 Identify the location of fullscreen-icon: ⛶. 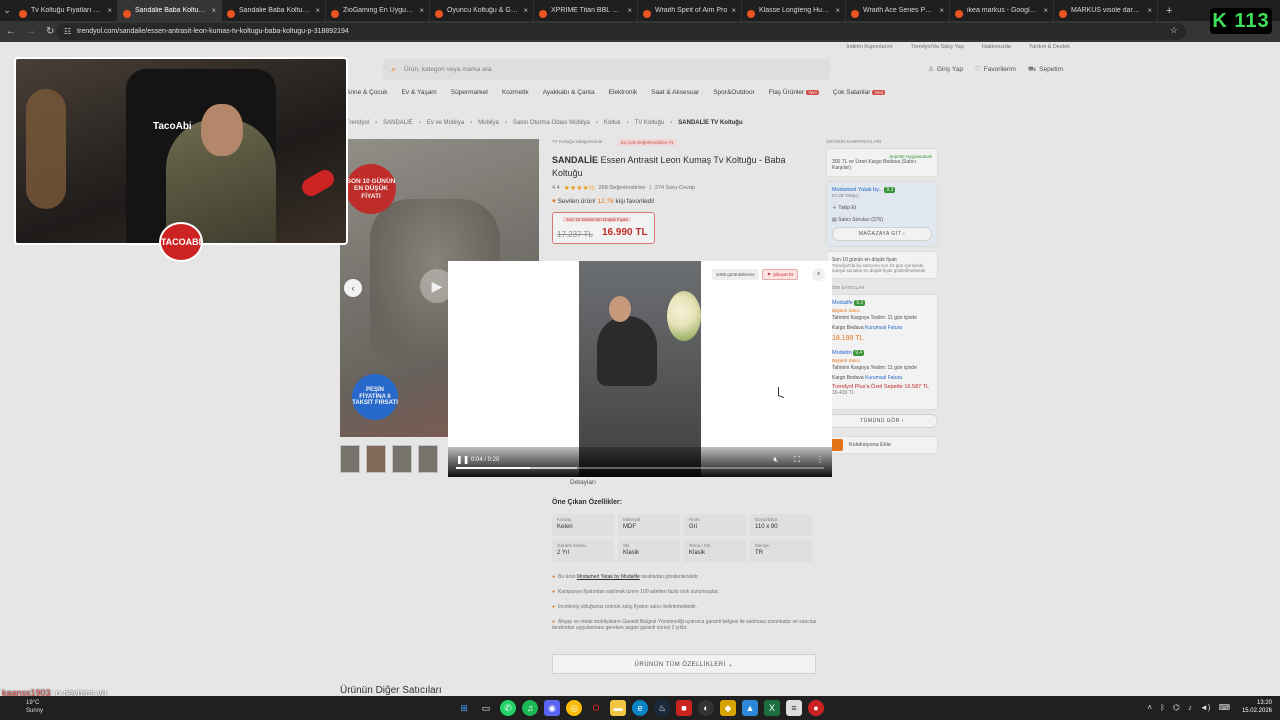
(797, 460).